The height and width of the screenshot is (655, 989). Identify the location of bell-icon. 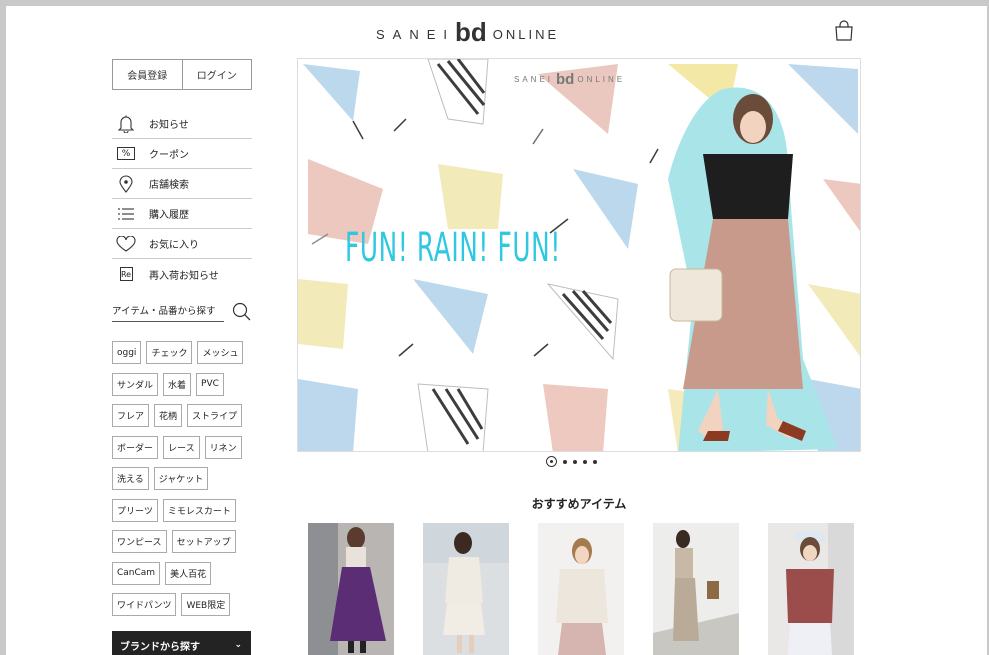
(126, 124).